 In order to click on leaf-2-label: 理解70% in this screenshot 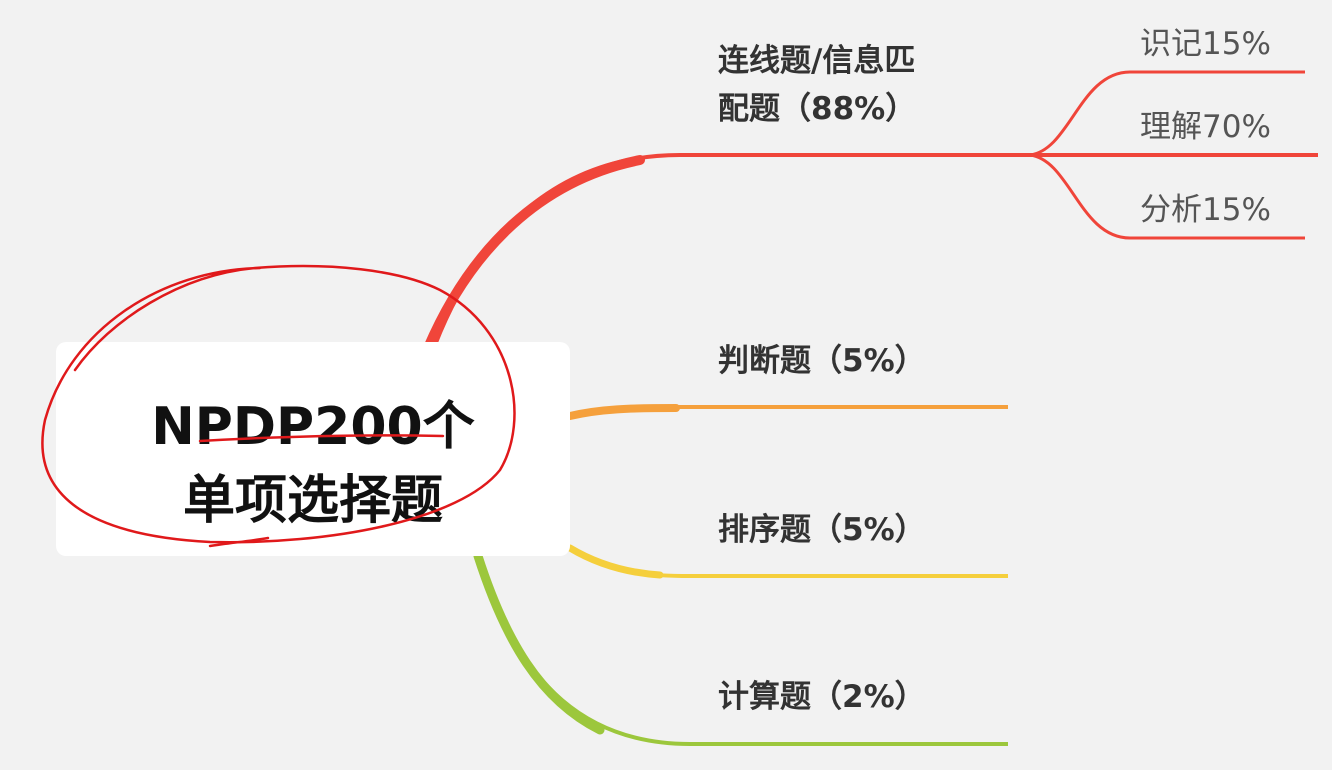, I will do `click(1205, 123)`.